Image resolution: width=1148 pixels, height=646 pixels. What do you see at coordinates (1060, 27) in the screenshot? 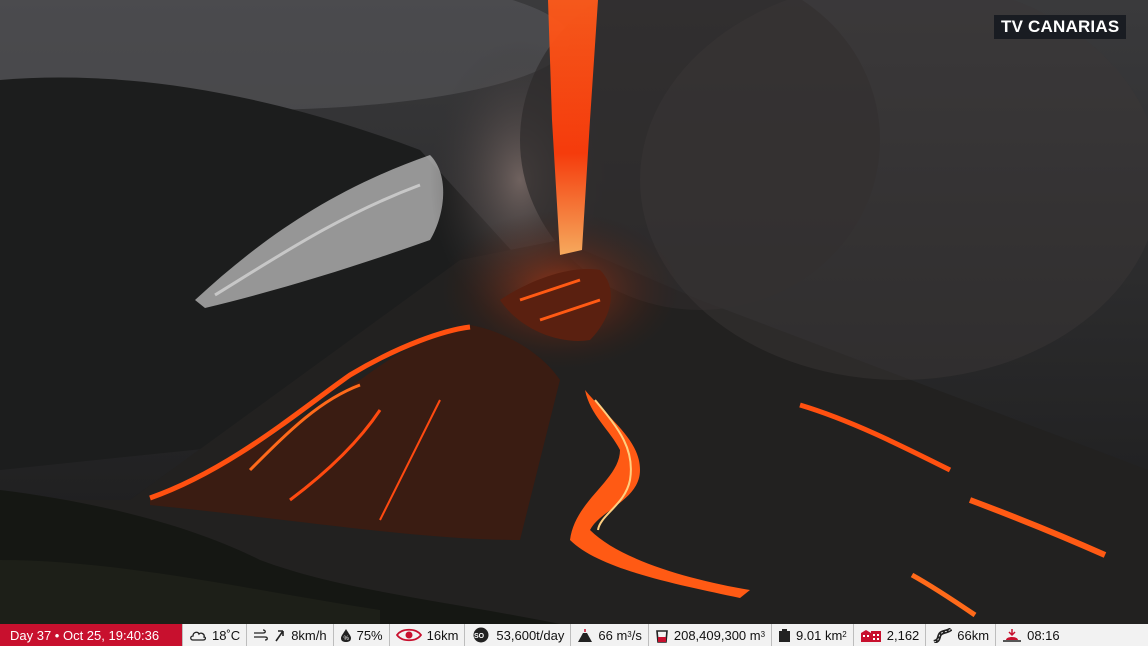
I see `broadcaster-logo: TV CANARIAS` at bounding box center [1060, 27].